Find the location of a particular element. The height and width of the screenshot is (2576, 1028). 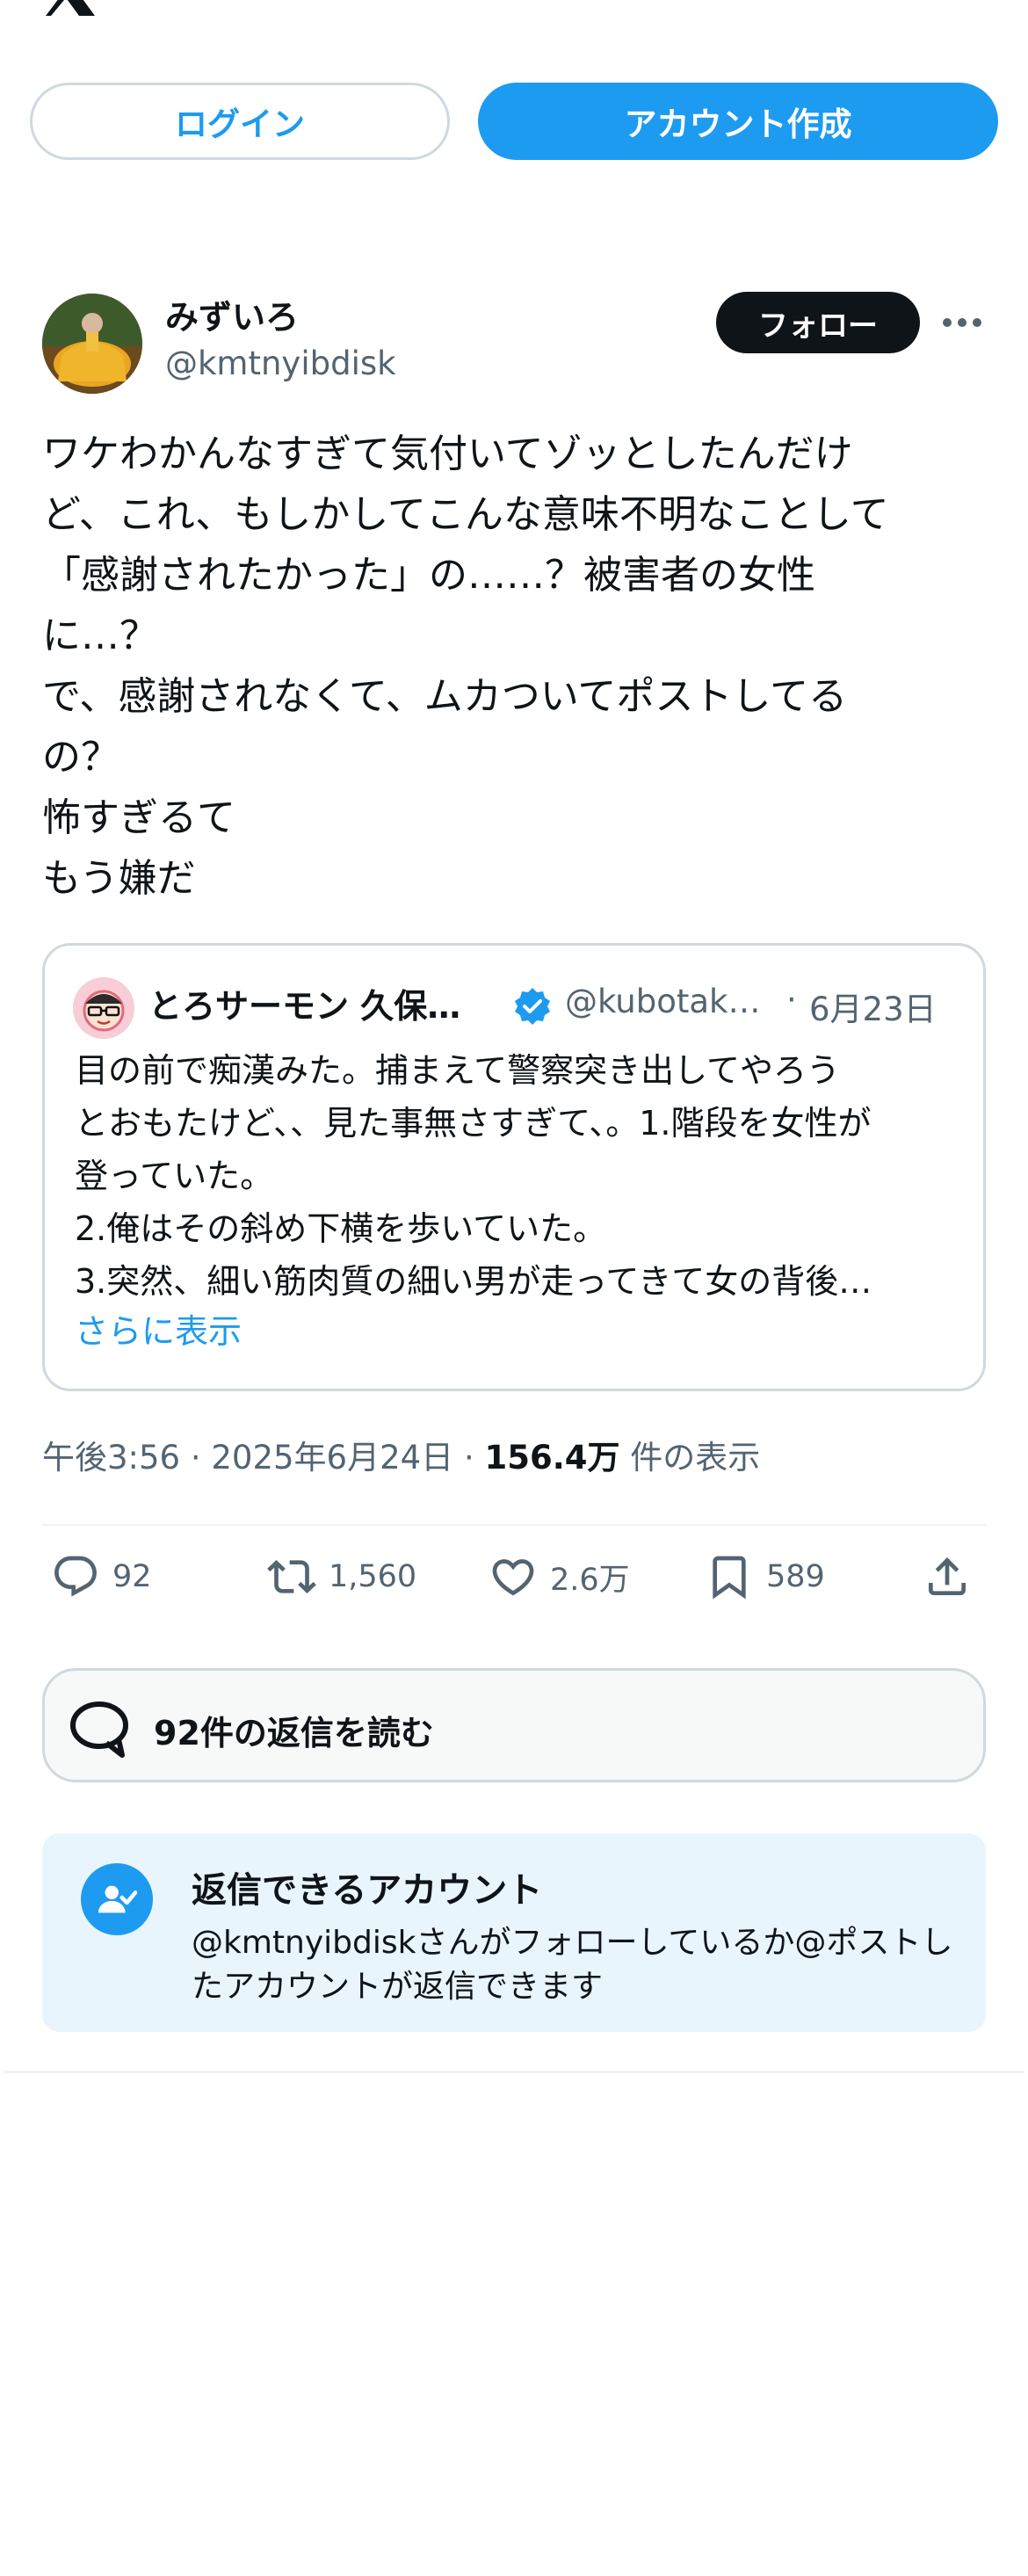

tweet-date: 2025年6月24日 is located at coordinates (332, 1458).